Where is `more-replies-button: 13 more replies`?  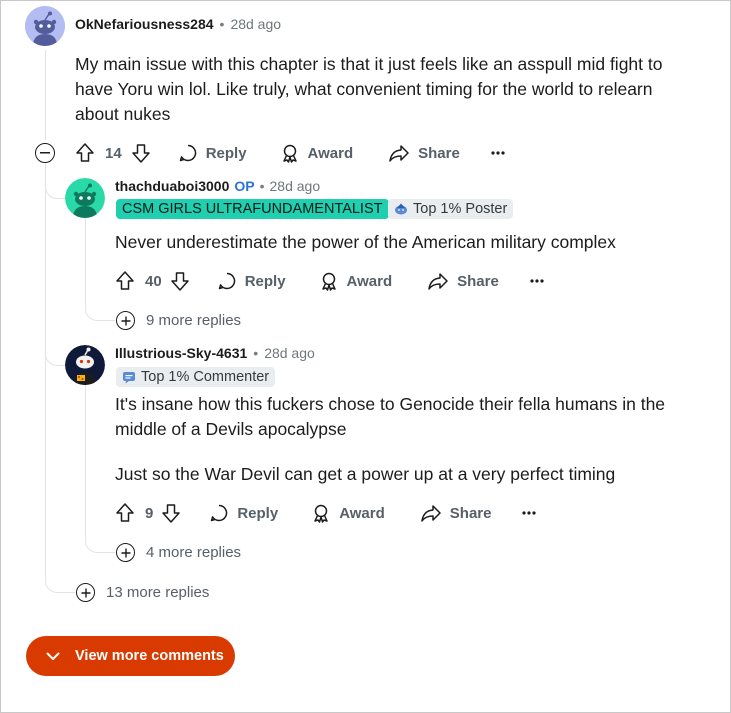 more-replies-button: 13 more replies is located at coordinates (142, 592).